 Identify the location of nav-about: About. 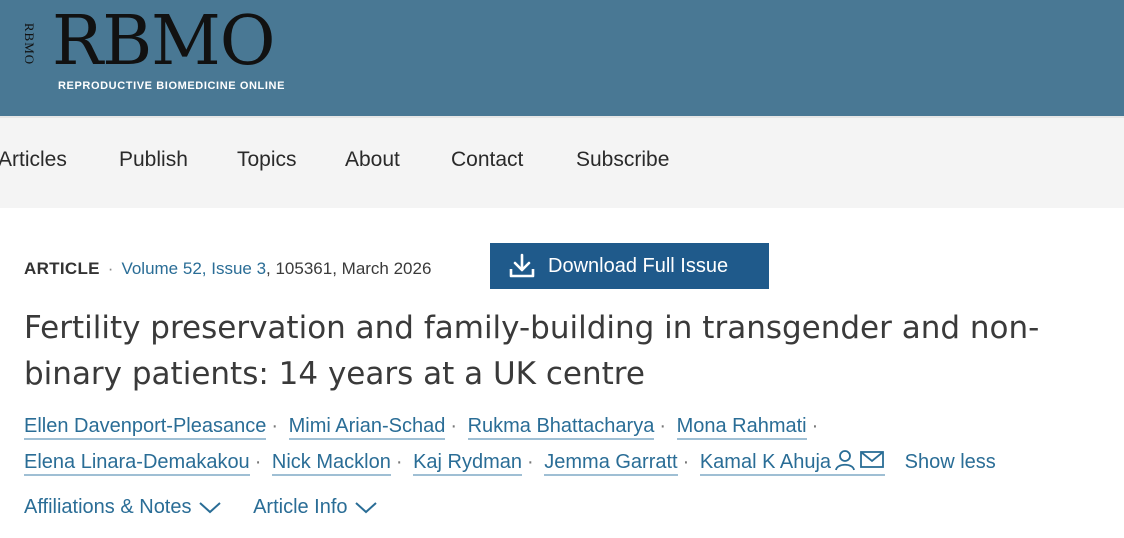
(372, 160).